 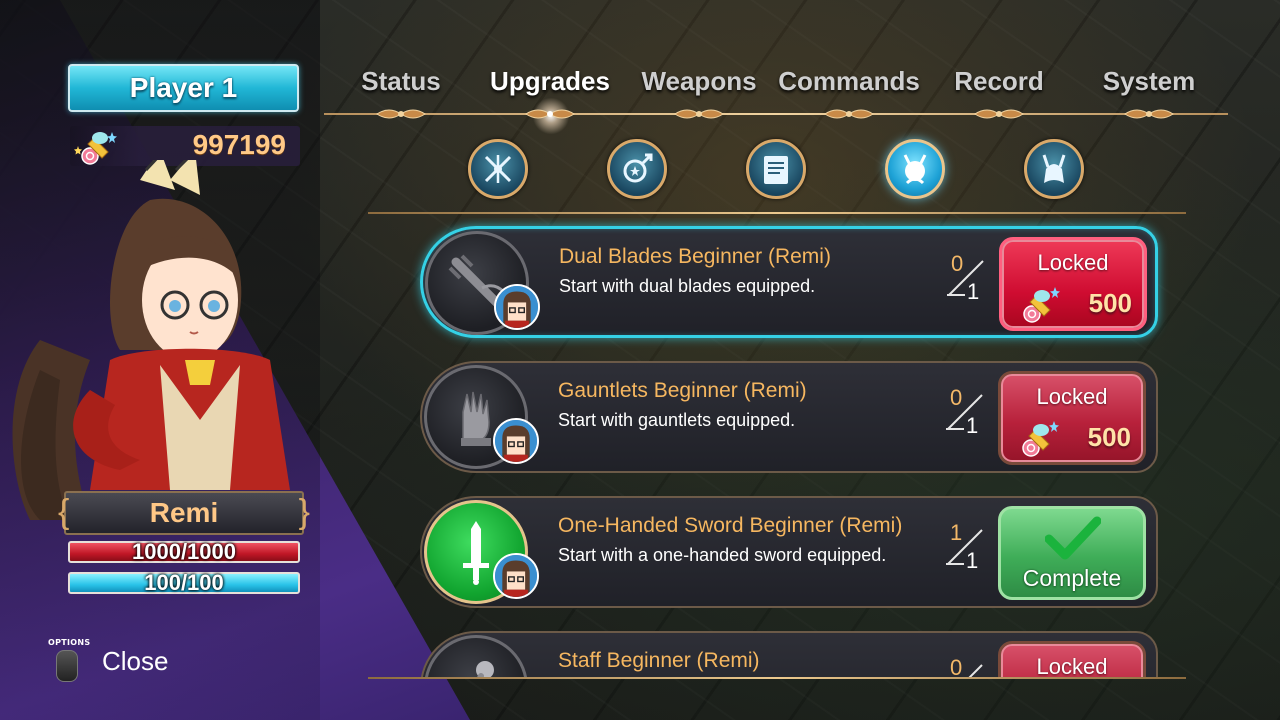 What do you see at coordinates (69, 642) in the screenshot?
I see `options-button-label: OPTIONS` at bounding box center [69, 642].